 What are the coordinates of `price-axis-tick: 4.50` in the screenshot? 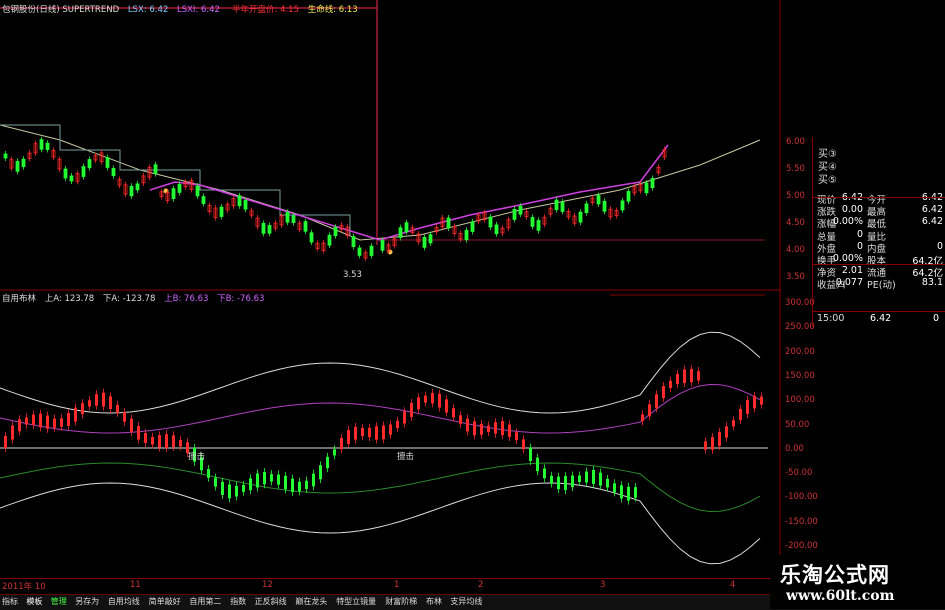 It's located at (795, 223).